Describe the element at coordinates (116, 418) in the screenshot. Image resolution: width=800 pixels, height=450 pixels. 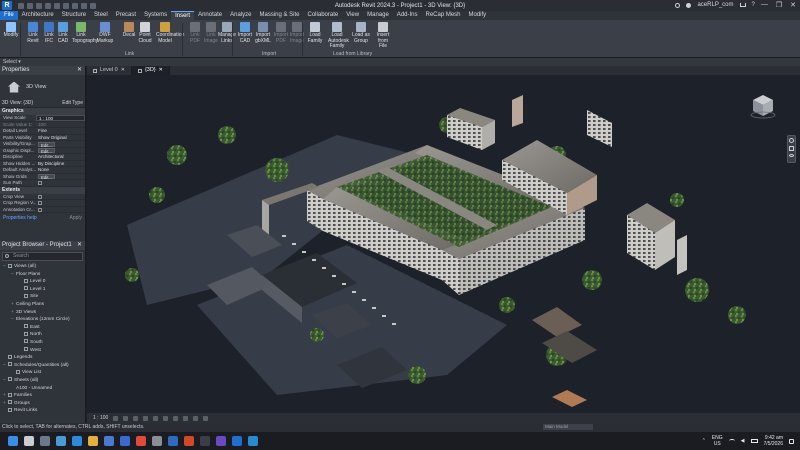
I see `detail-level-icon` at that location.